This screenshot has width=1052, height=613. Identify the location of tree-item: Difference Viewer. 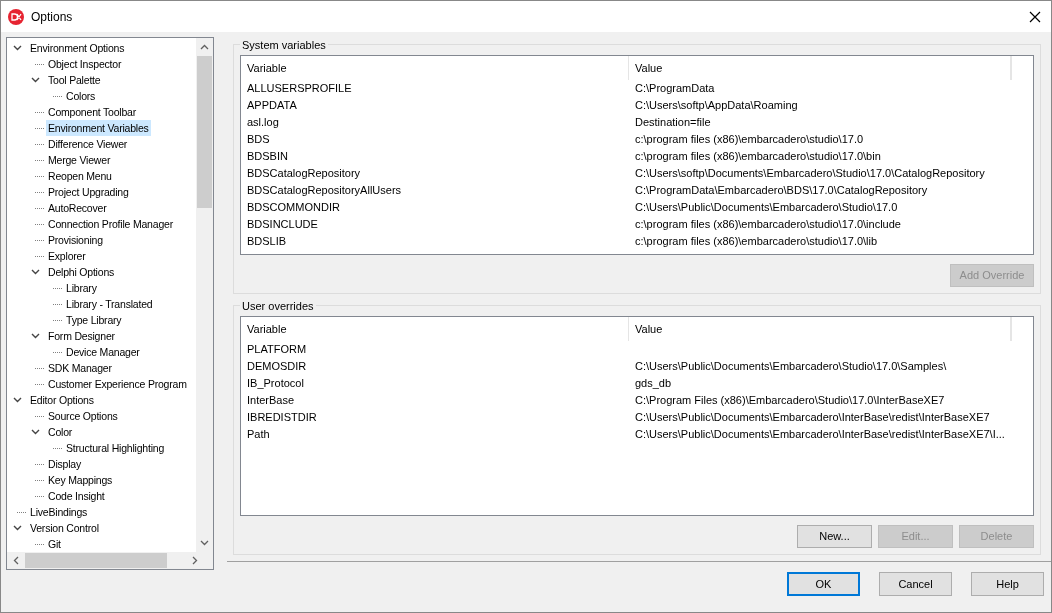
(88, 144).